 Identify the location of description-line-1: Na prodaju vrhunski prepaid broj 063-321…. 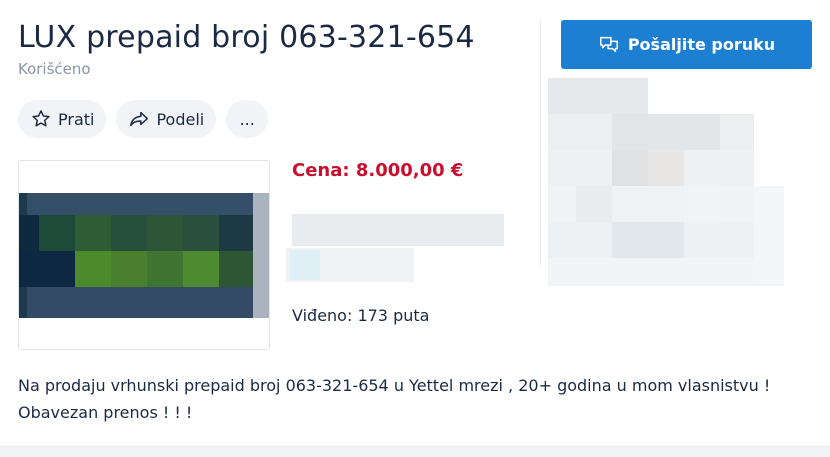
(394, 385).